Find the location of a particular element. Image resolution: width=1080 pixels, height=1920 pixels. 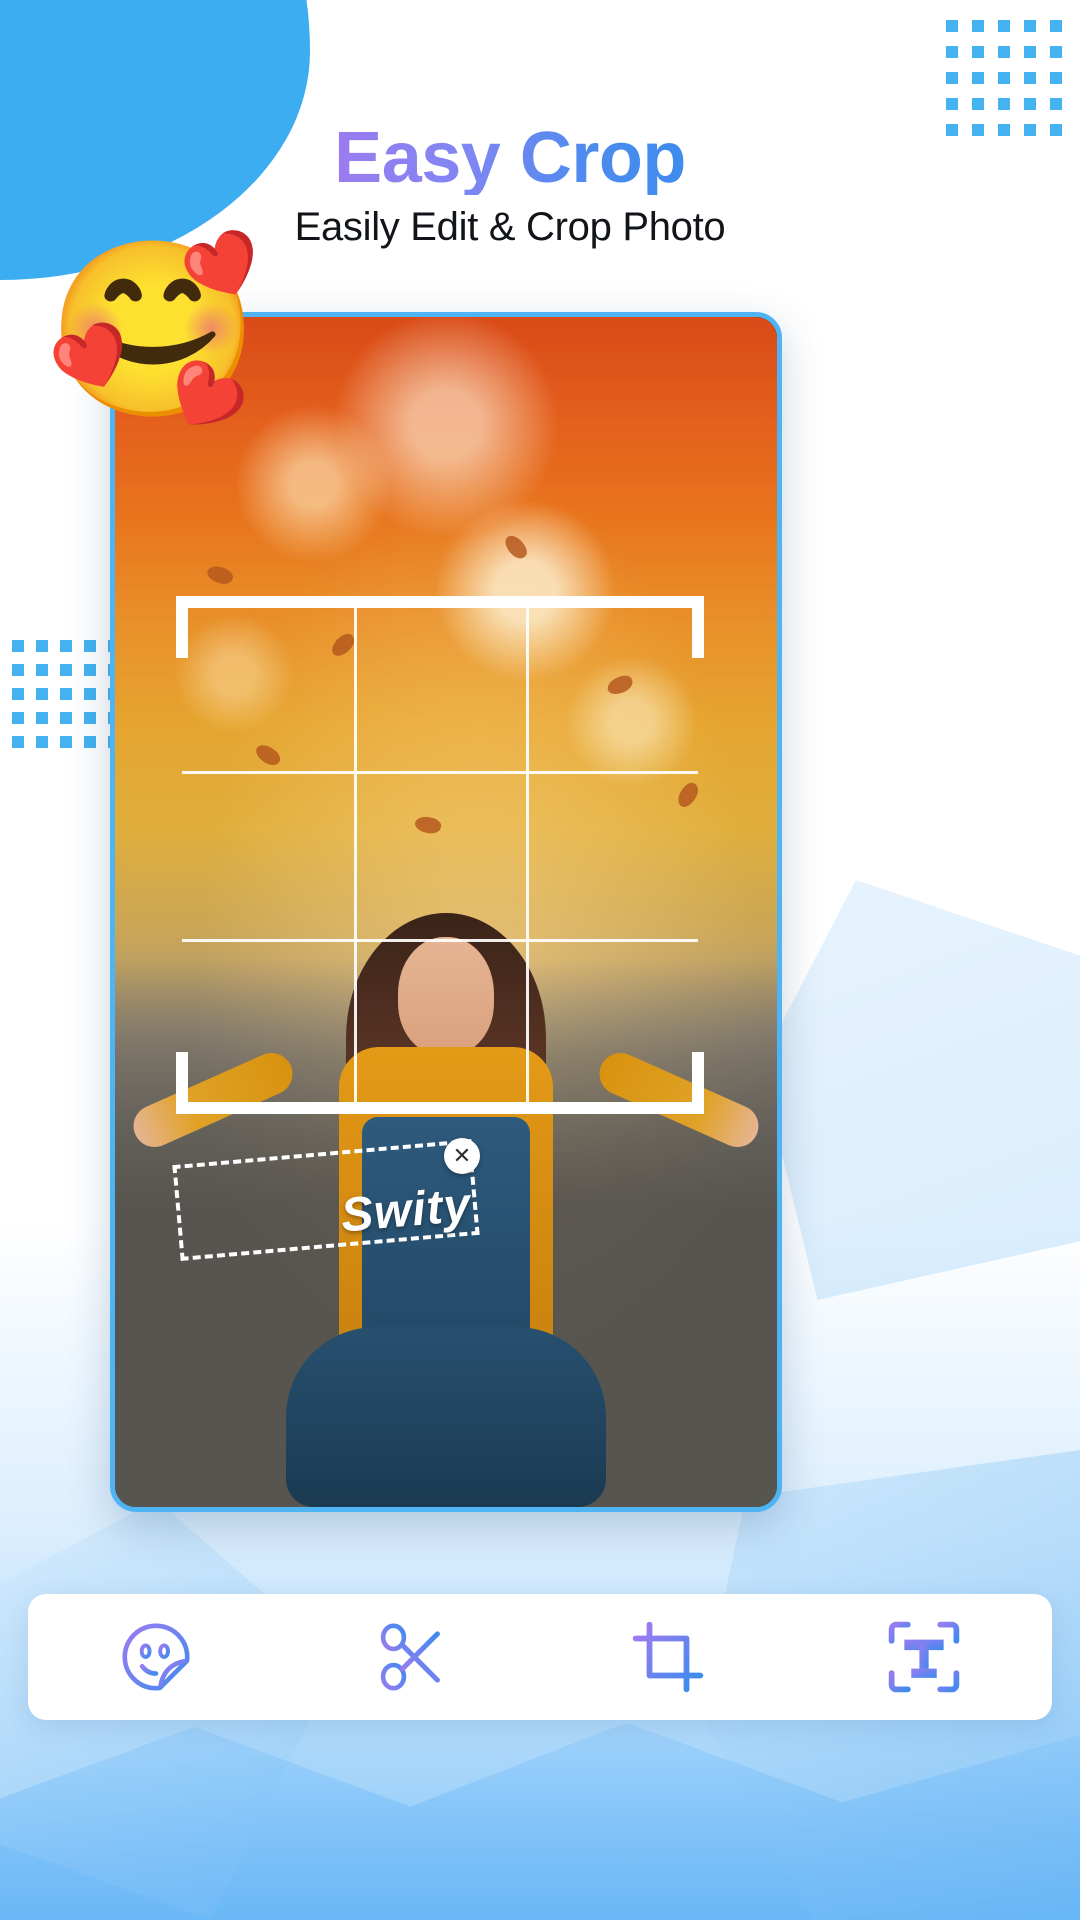

dot-grid-top-right is located at coordinates (1004, 78).